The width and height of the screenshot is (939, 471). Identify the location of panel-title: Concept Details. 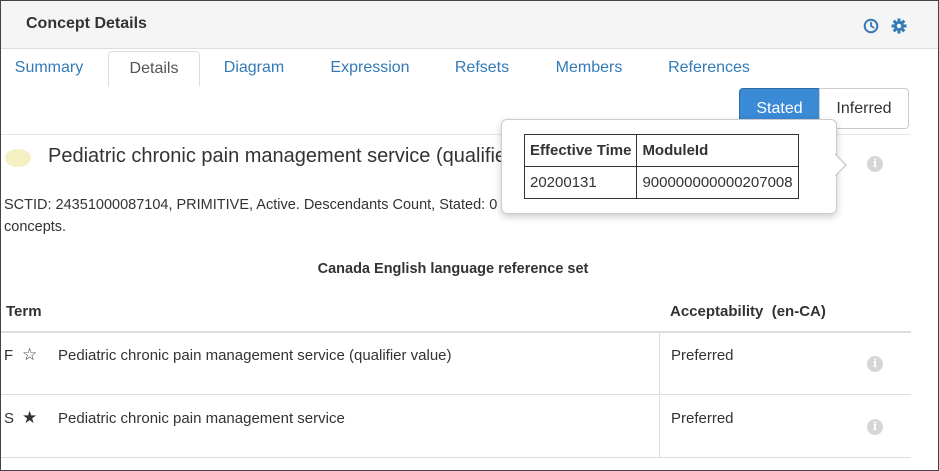
(86, 23).